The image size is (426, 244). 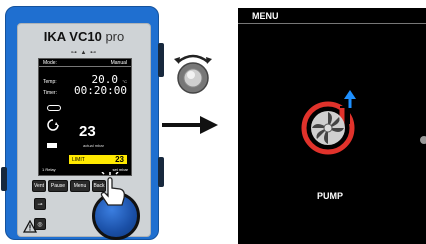 I want to click on right-arrow-icon, so click(x=190, y=125).